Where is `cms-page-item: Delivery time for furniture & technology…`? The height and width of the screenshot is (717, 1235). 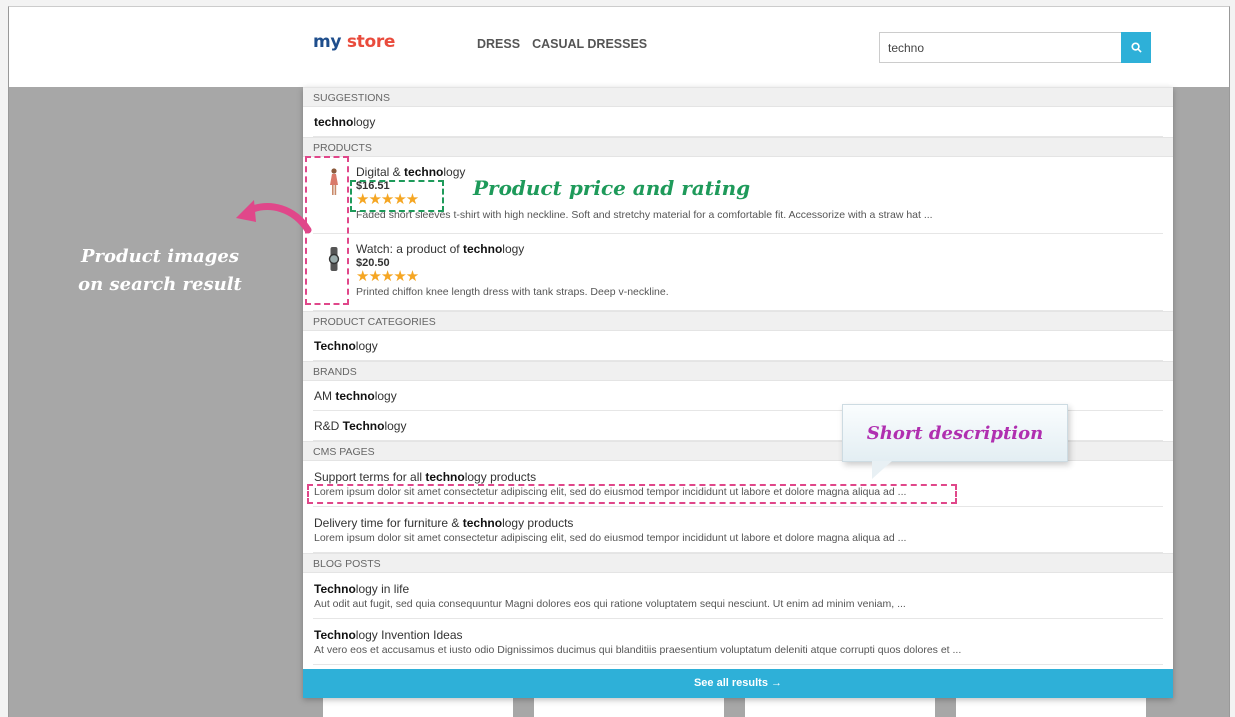 cms-page-item: Delivery time for furniture & technology… is located at coordinates (738, 530).